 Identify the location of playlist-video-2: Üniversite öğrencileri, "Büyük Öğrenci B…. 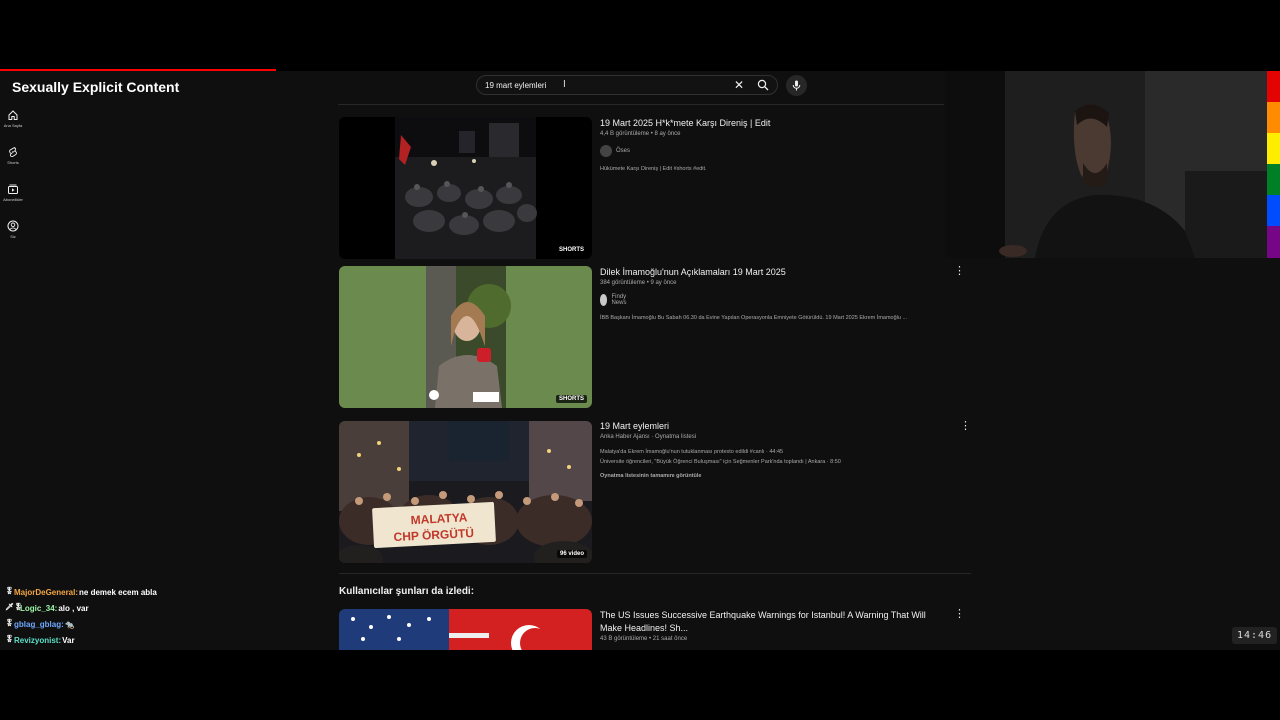
(720, 462).